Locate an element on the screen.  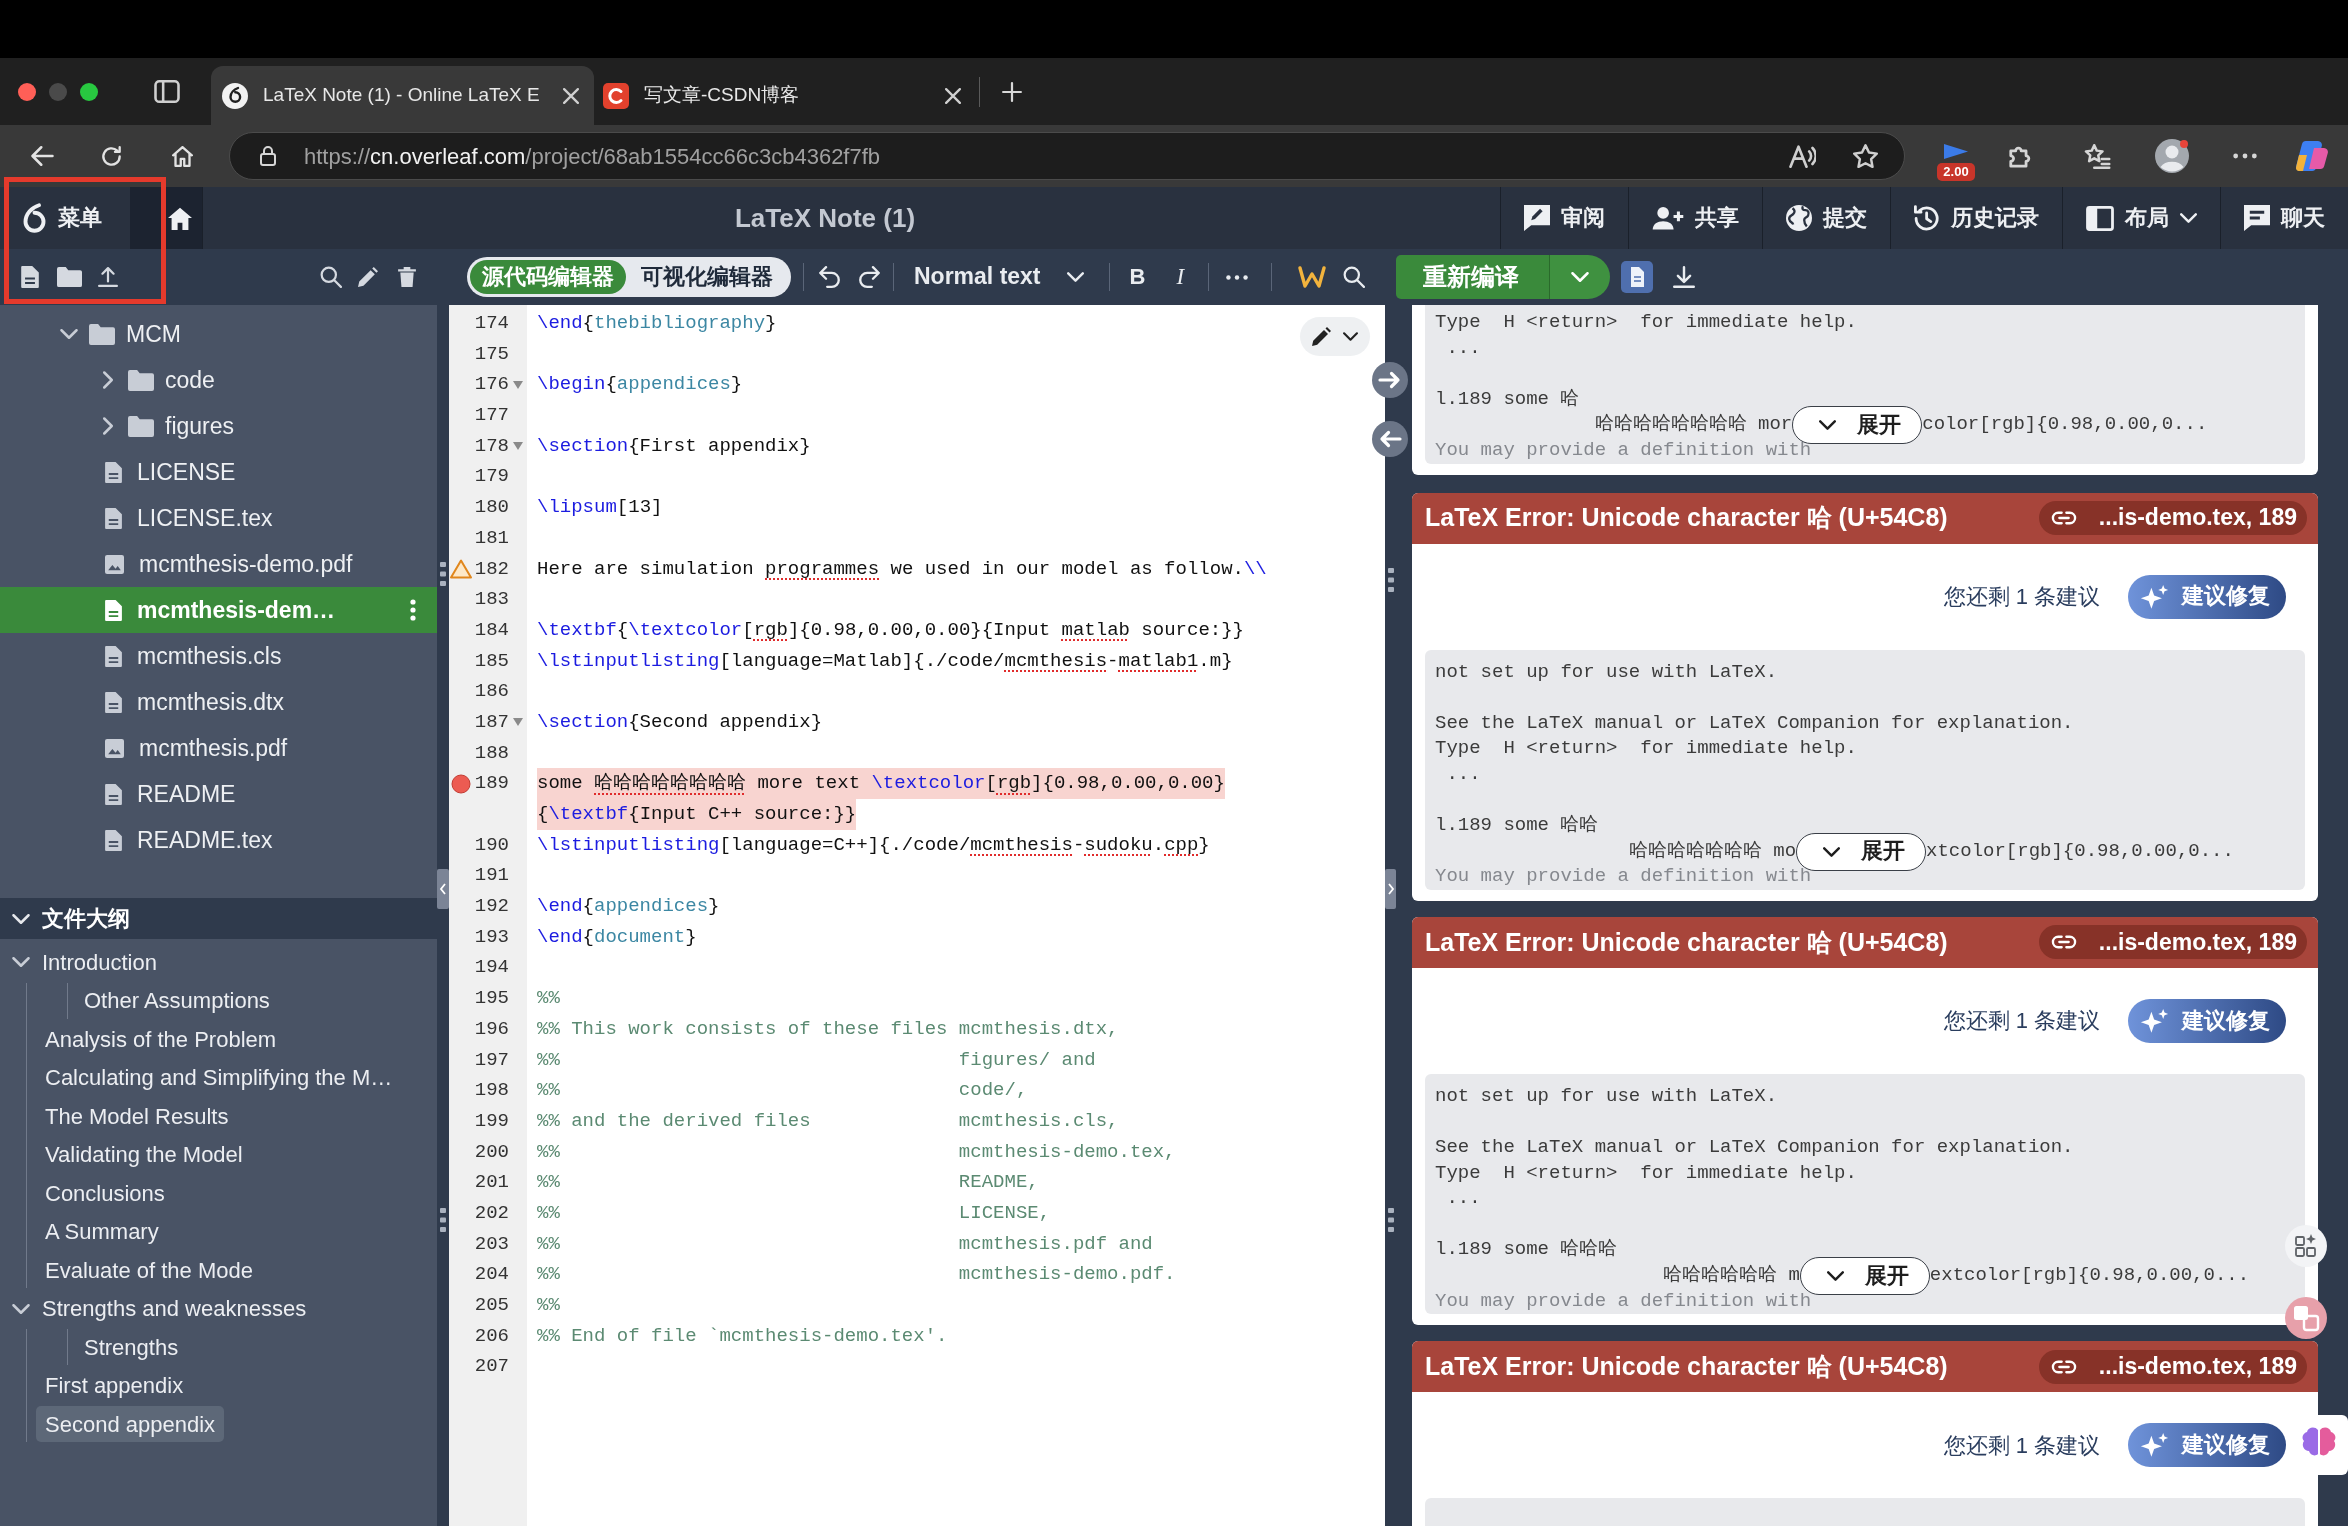
sidebar-panel-icon is located at coordinates (167, 91).